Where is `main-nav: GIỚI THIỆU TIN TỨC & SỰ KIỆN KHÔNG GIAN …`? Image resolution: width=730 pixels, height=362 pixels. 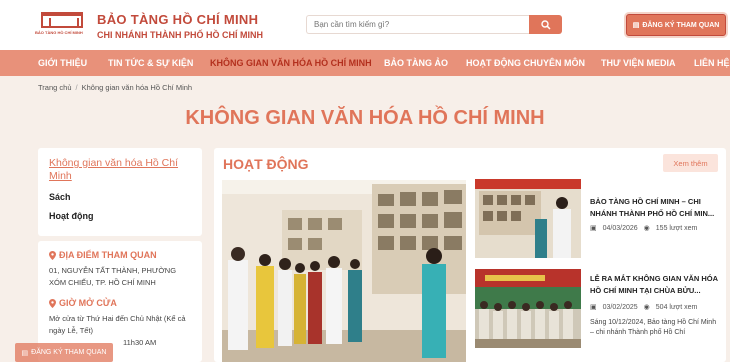
main-nav: GIỚI THIỆU TIN TỨC & SỰ KIỆN KHÔNG GIAN … is located at coordinates (365, 63).